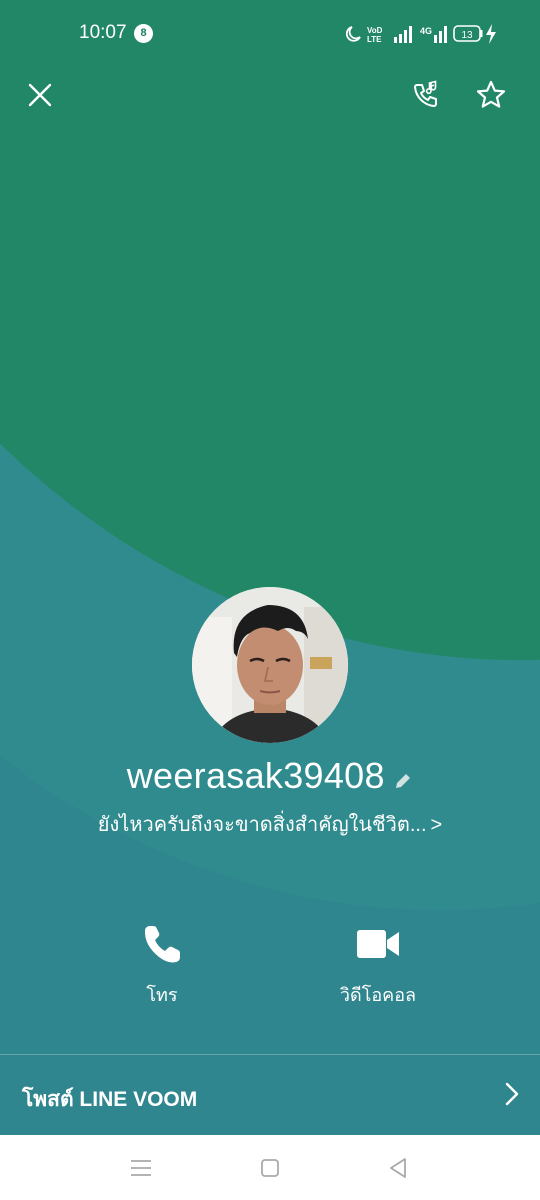 Image resolution: width=540 pixels, height=1200 pixels. I want to click on charging-icon, so click(491, 34).